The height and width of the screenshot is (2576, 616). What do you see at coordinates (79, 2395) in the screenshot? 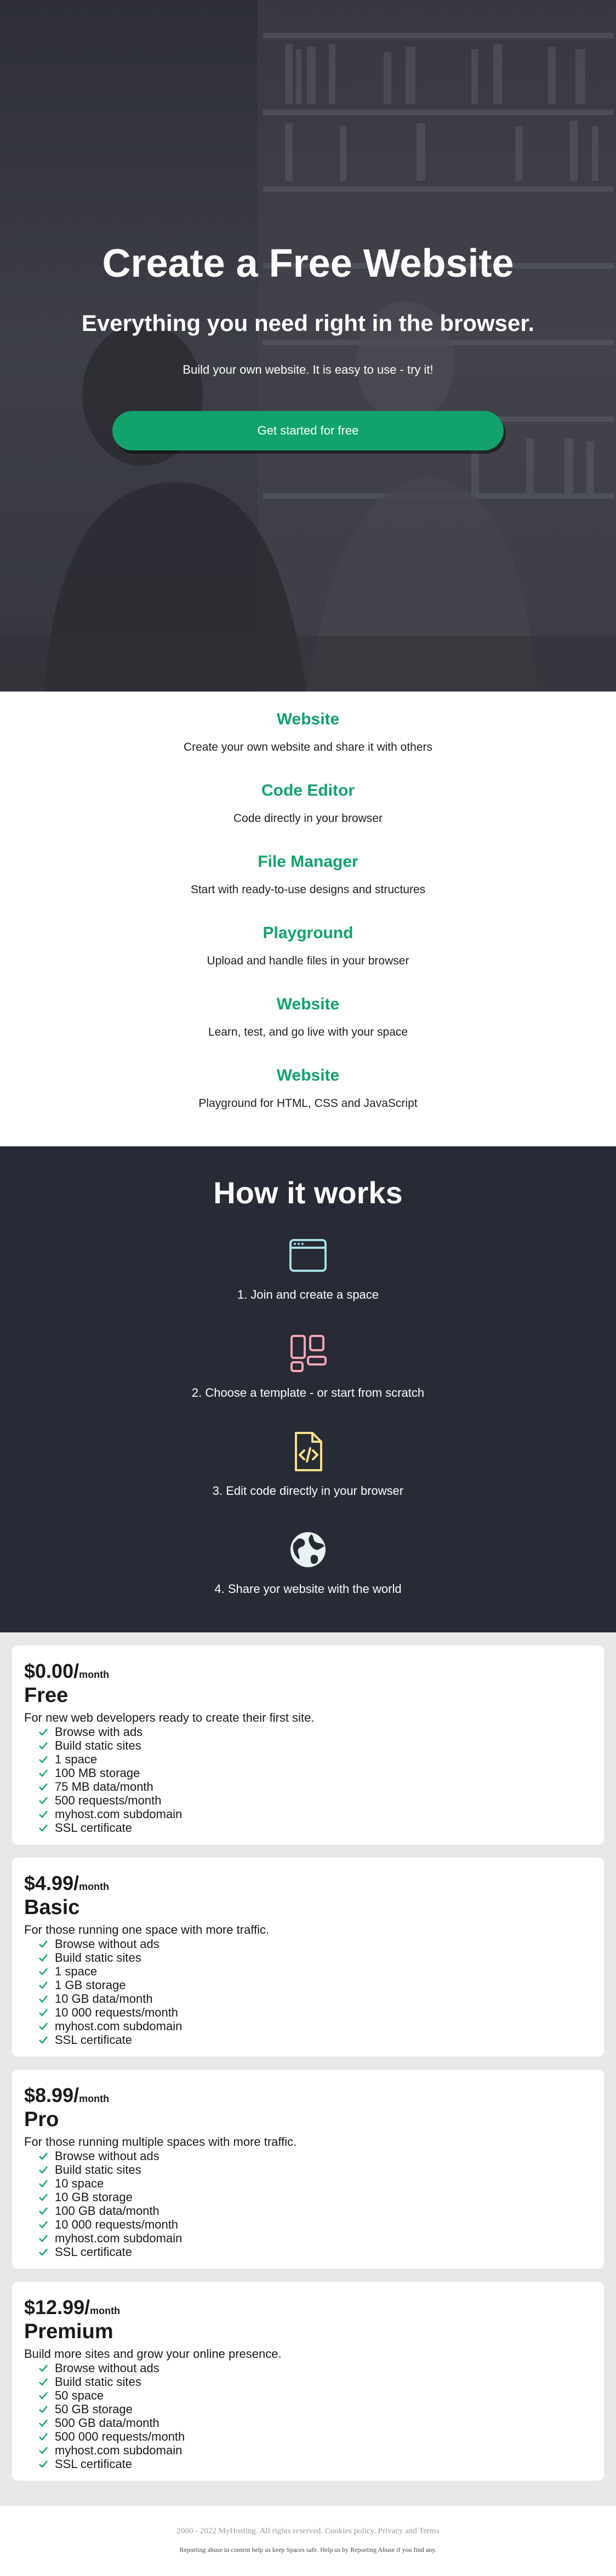
I see `plan-feature-text: 50 space` at bounding box center [79, 2395].